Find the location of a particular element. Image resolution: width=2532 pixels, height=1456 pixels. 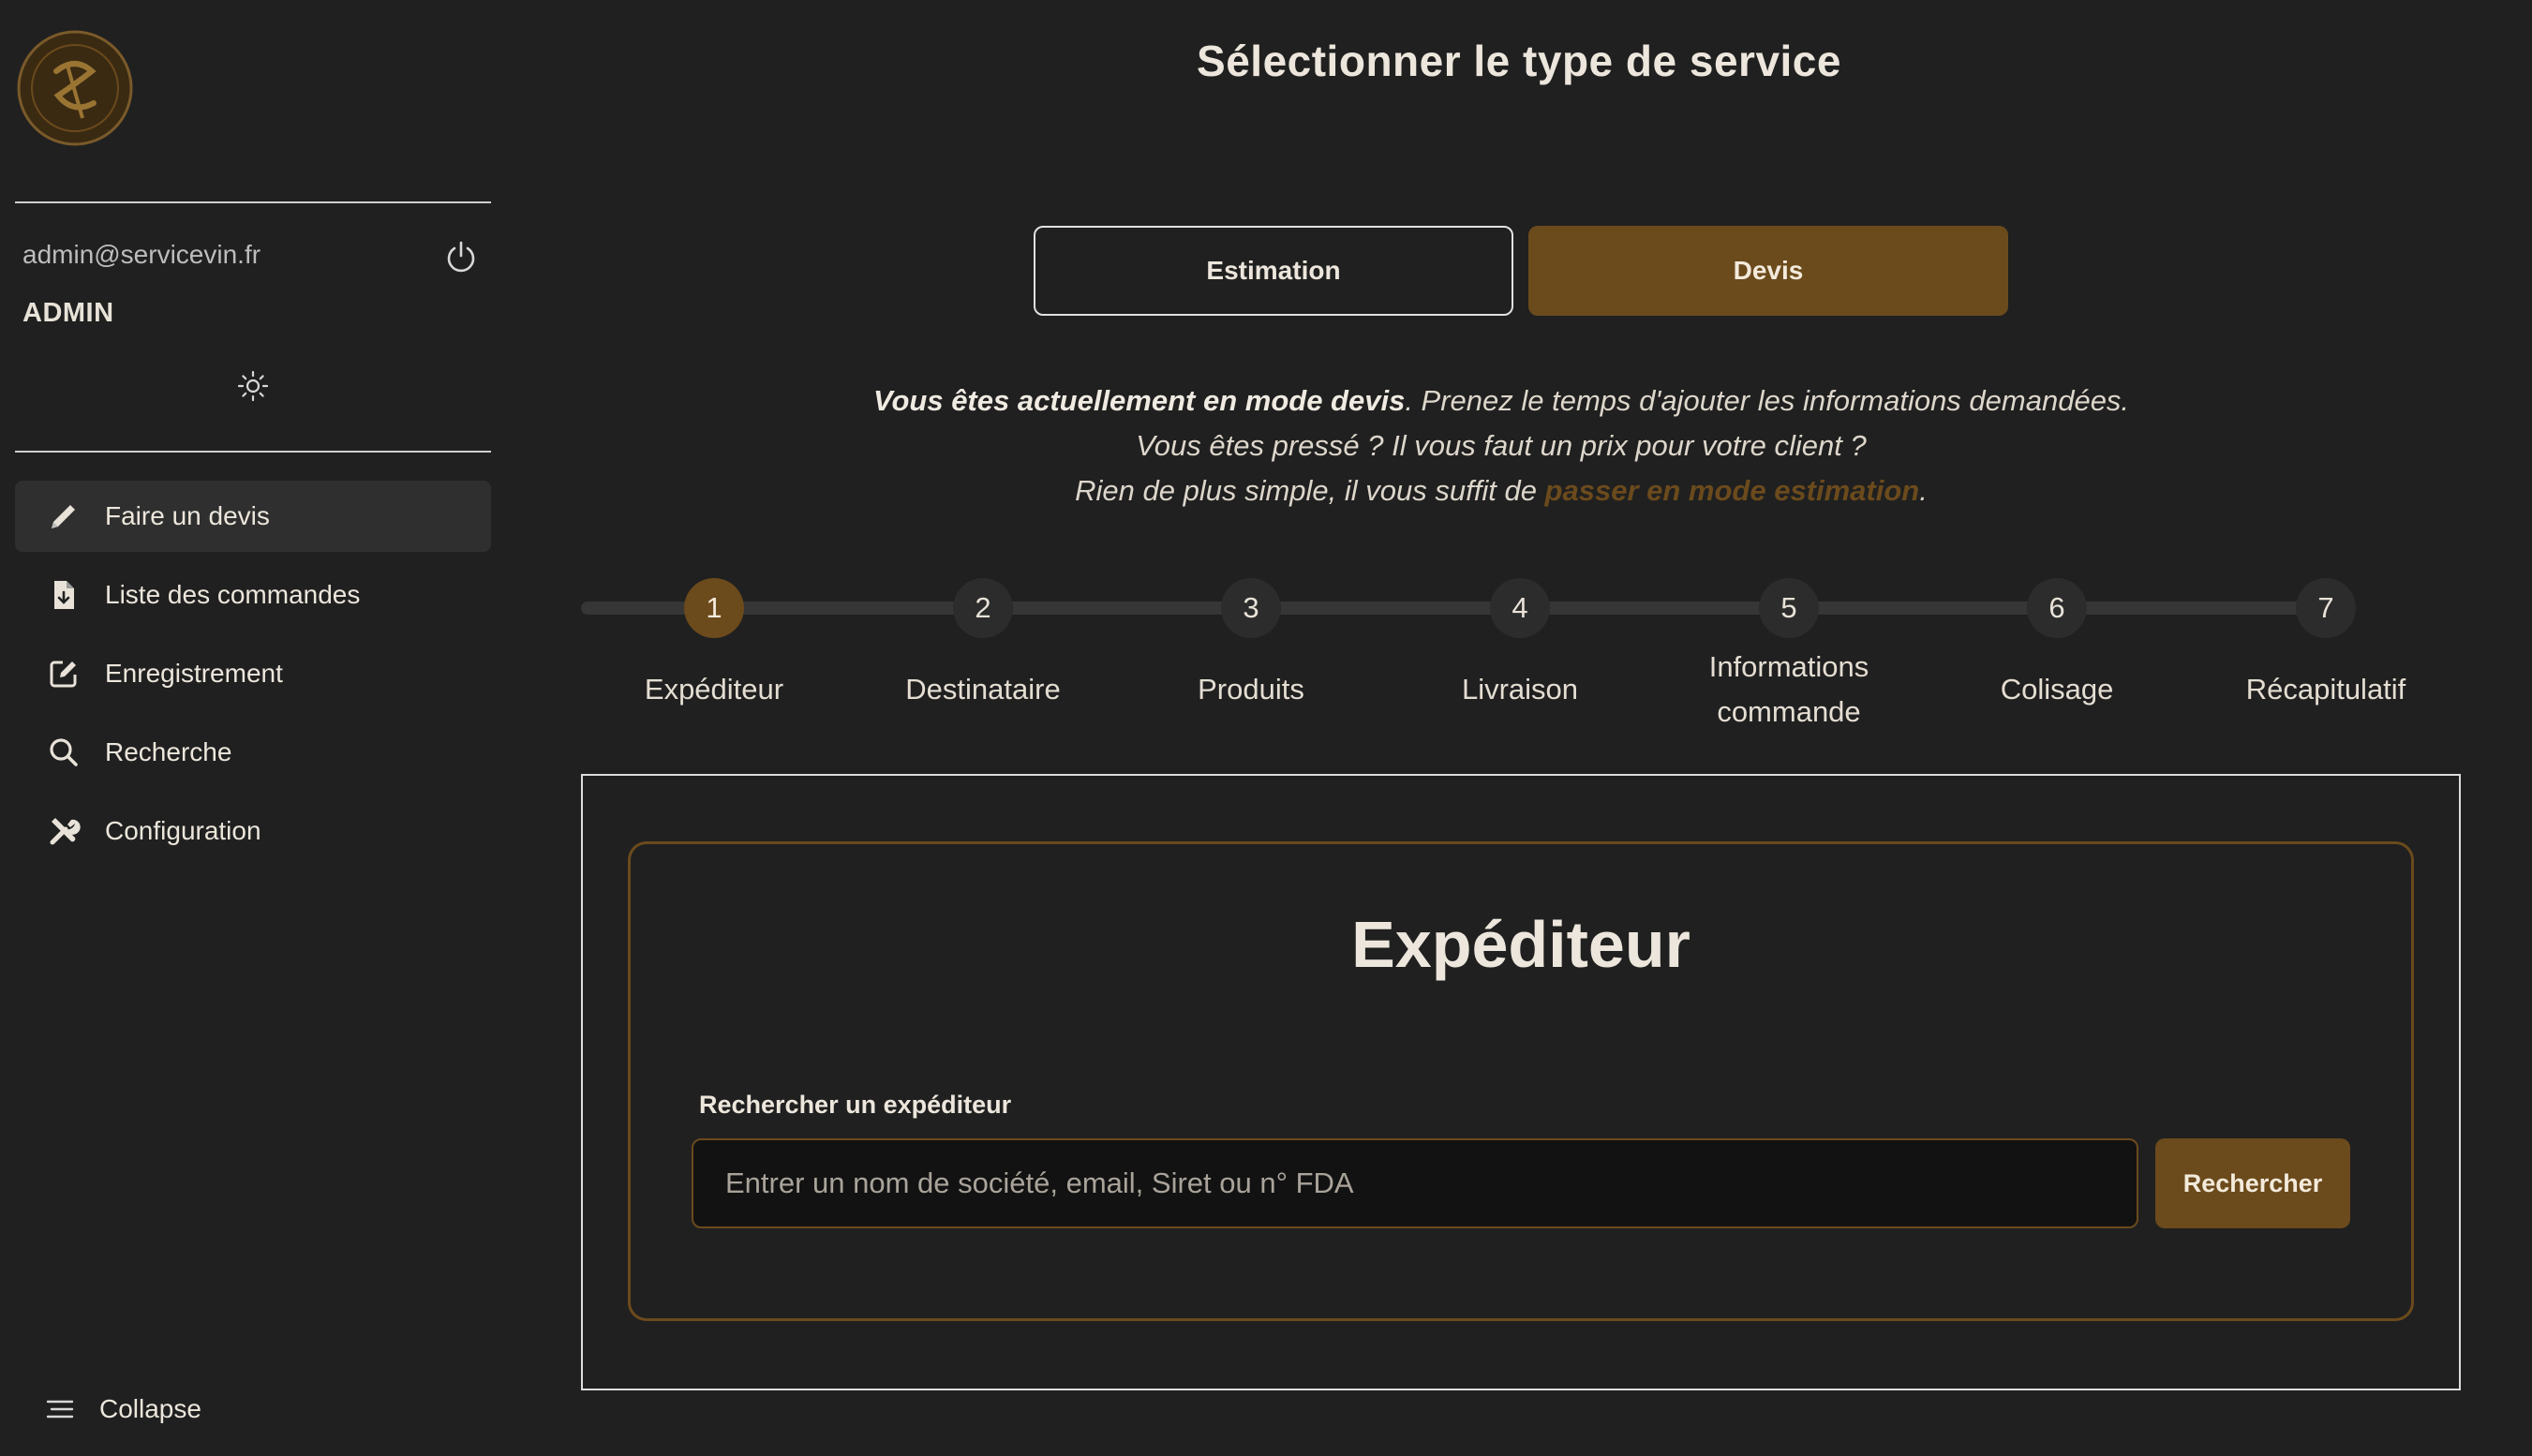

mode-info-strong: Vous êtes actuellement en mode devis is located at coordinates (1139, 400).